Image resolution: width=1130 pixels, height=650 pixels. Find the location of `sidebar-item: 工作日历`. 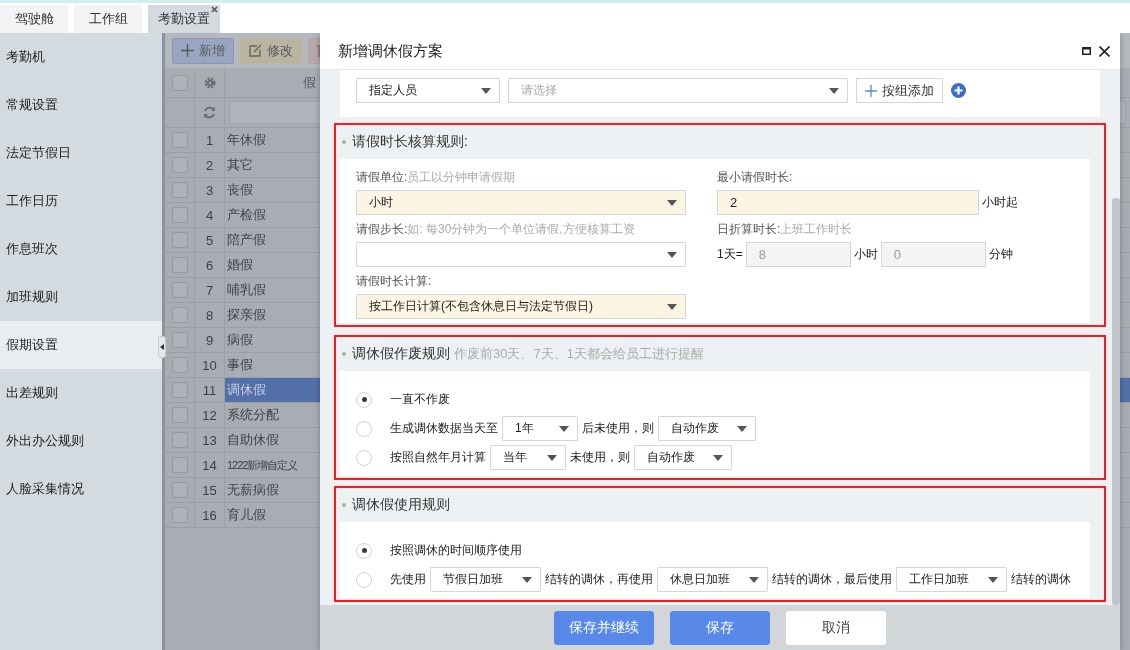

sidebar-item: 工作日历 is located at coordinates (81, 201).